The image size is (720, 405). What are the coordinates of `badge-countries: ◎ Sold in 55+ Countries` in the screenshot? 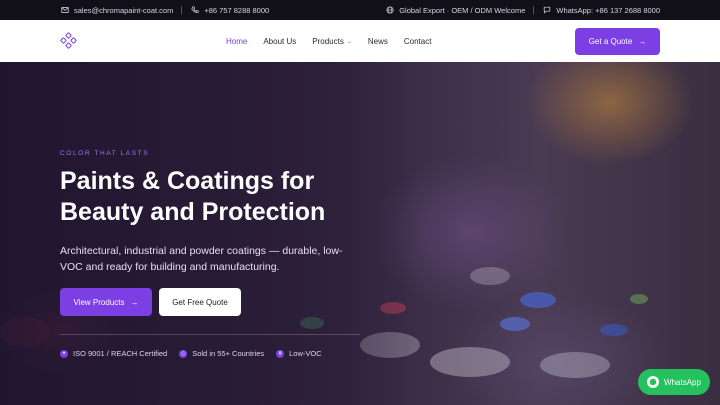 It's located at (221, 353).